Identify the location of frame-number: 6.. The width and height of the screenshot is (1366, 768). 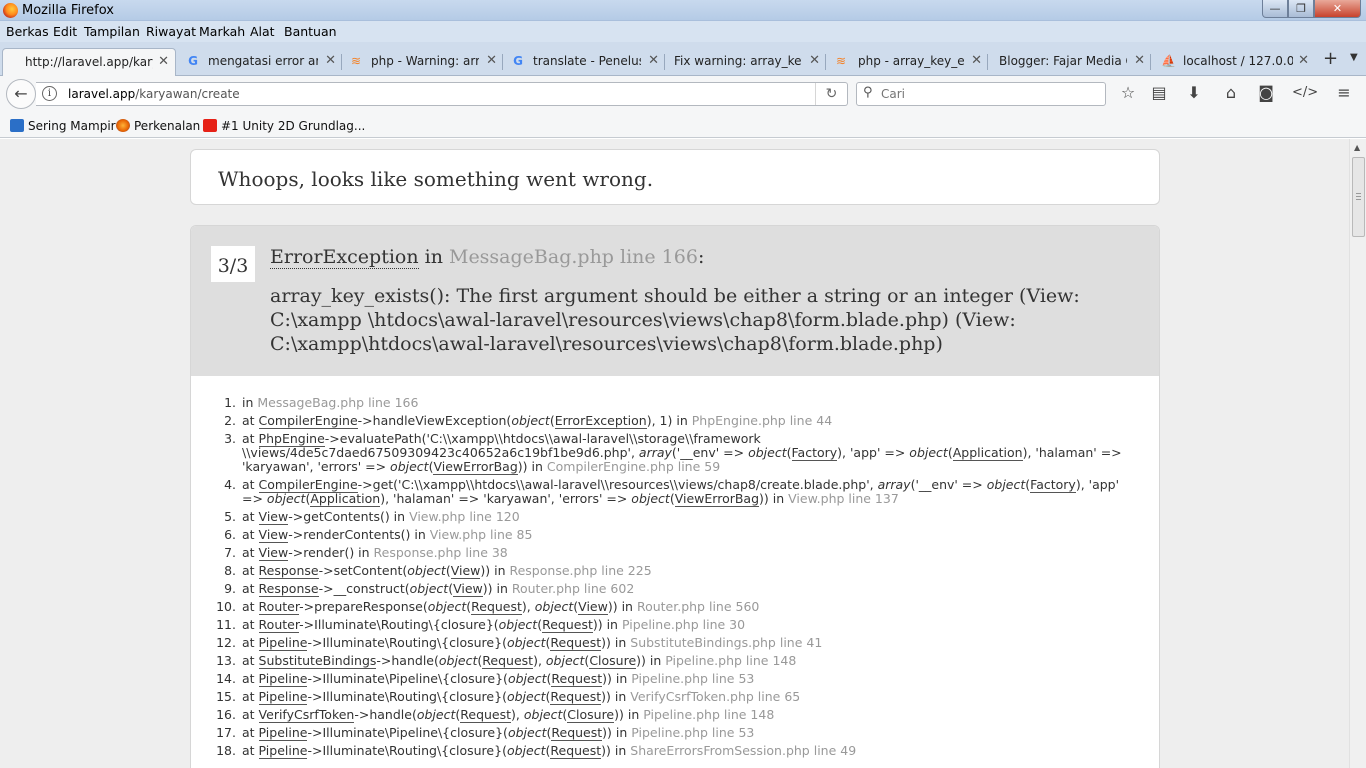
(230, 534).